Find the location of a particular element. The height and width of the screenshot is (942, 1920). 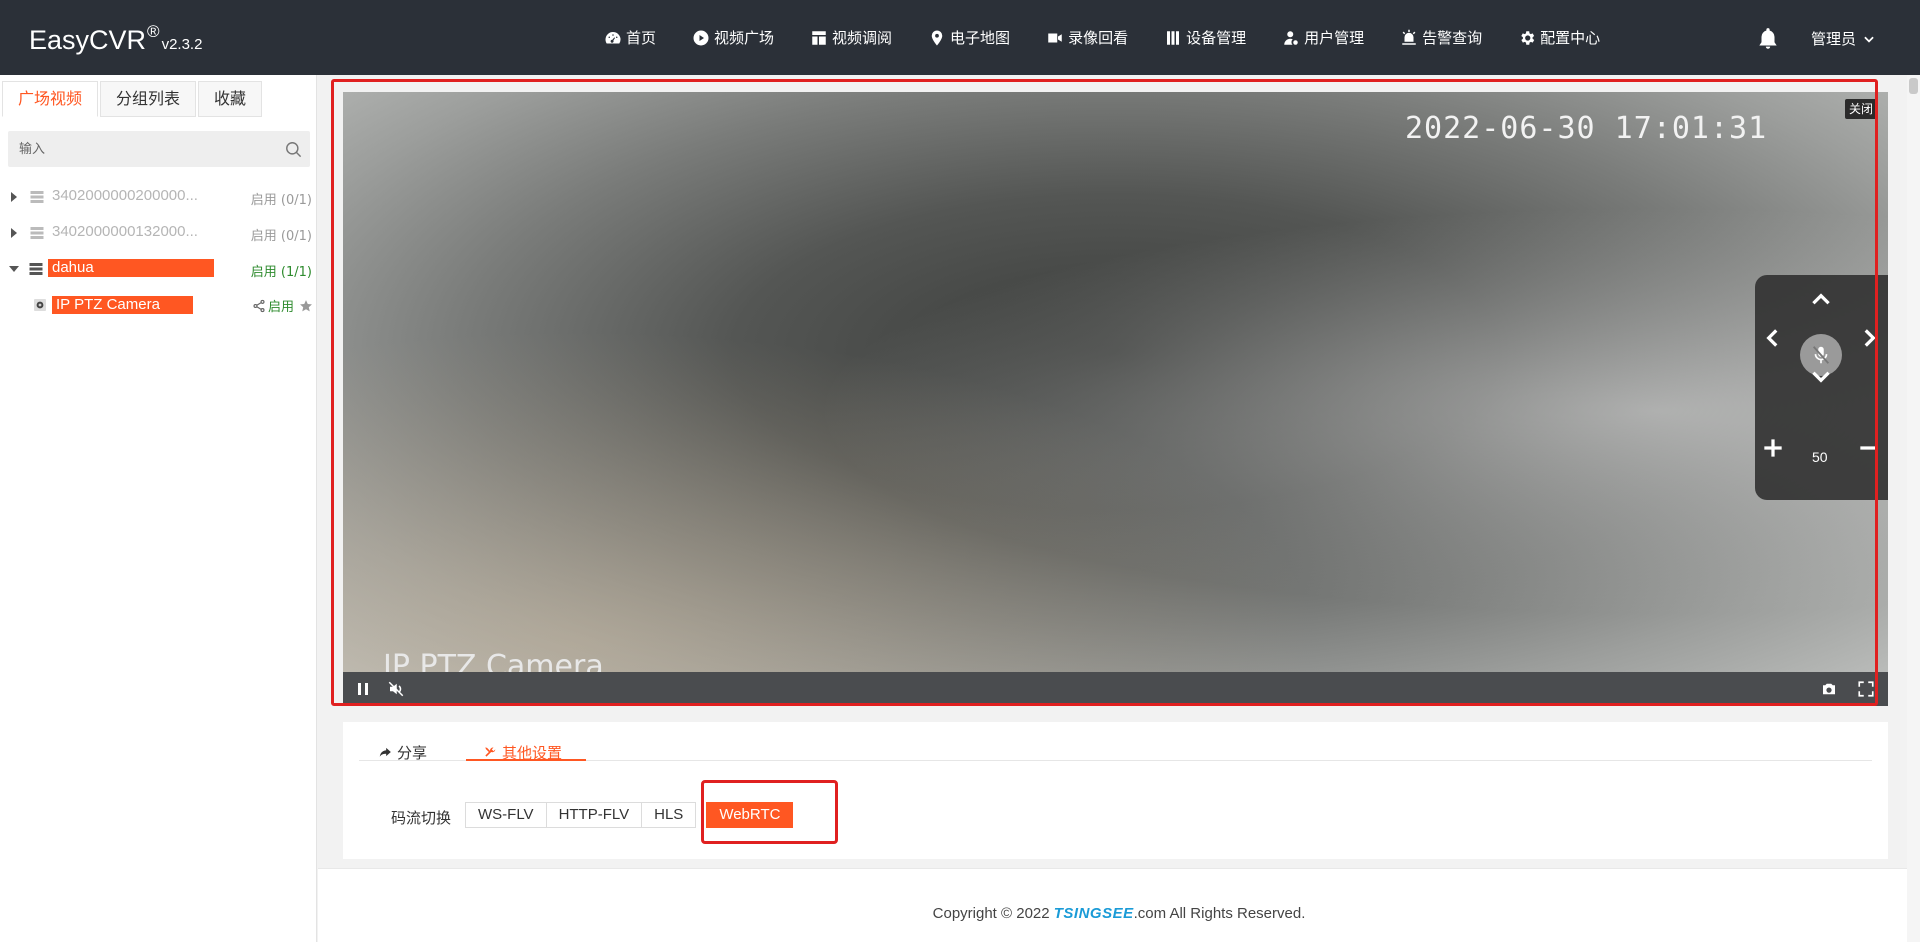

notification-bell-icon is located at coordinates (1768, 39).